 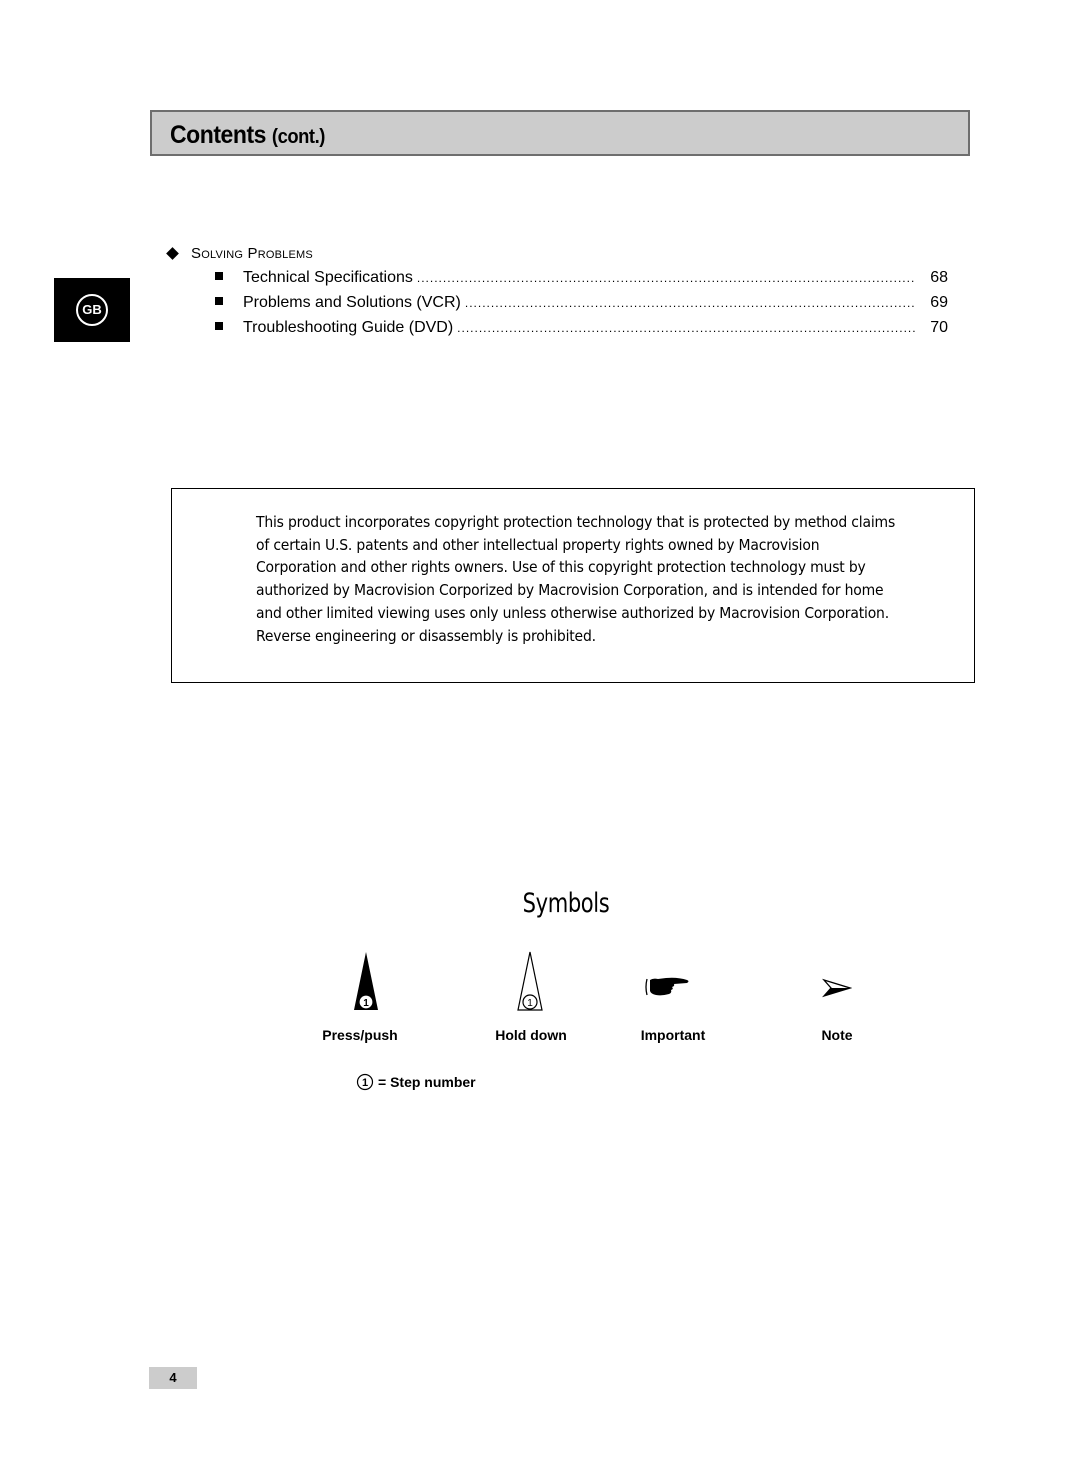 I want to click on step-number-circle-icon: 1, so click(x=365, y=1082).